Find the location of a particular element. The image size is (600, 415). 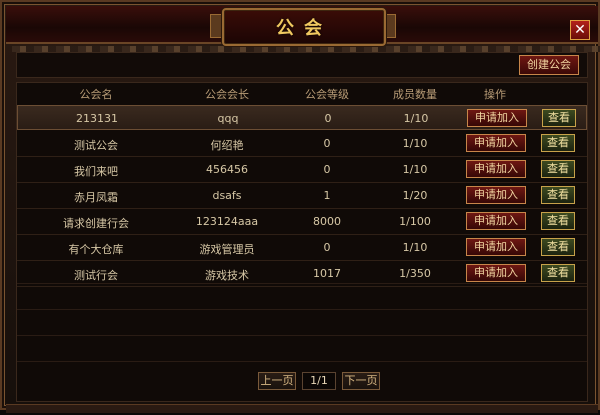

column-guild-level: 公会等级 is located at coordinates (327, 94).